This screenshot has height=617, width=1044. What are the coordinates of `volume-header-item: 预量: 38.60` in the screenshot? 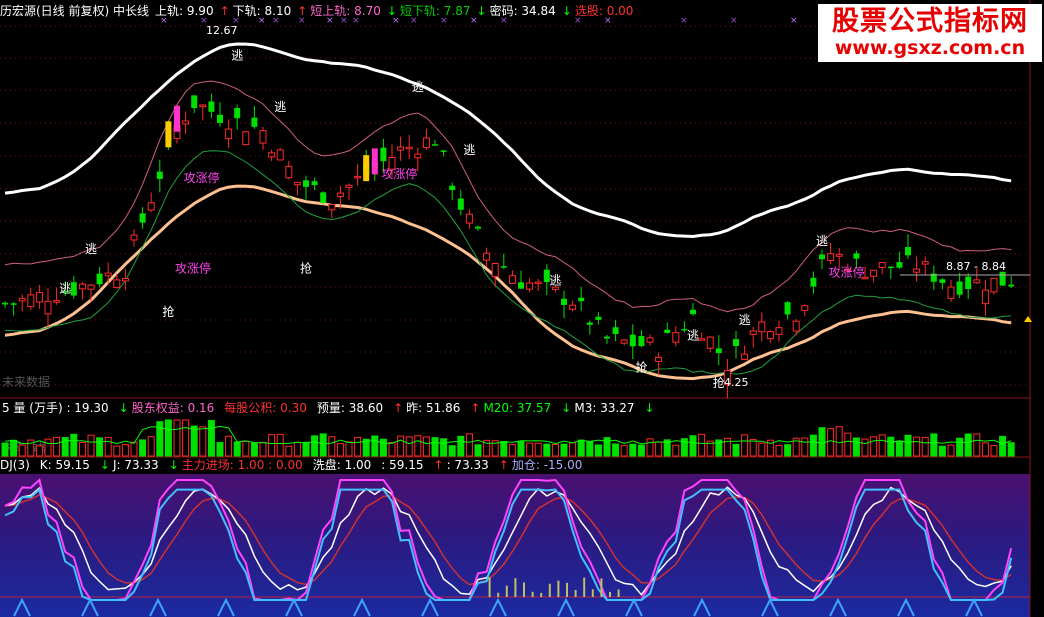 It's located at (350, 408).